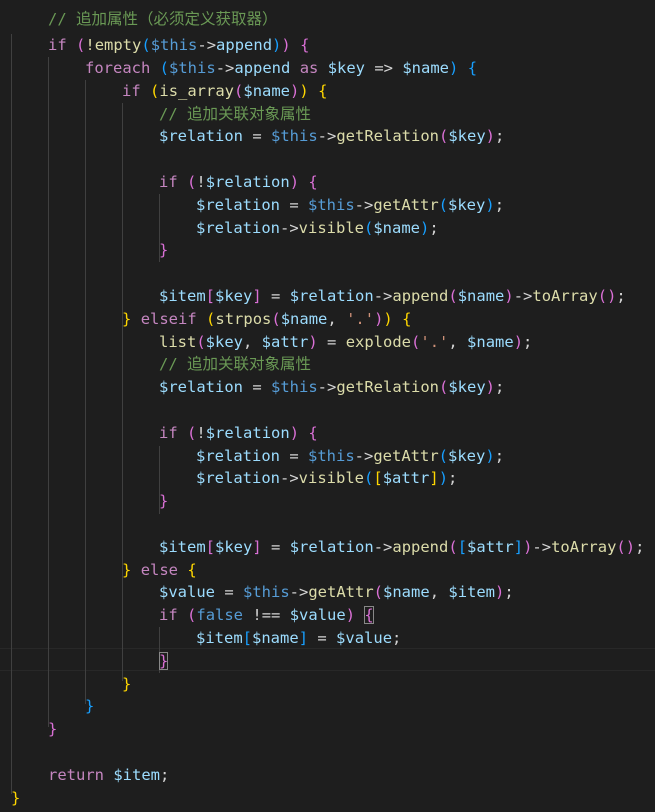 The image size is (655, 812). I want to click on code-line: // 追加属性（必须定义获取器）, so click(163, 19).